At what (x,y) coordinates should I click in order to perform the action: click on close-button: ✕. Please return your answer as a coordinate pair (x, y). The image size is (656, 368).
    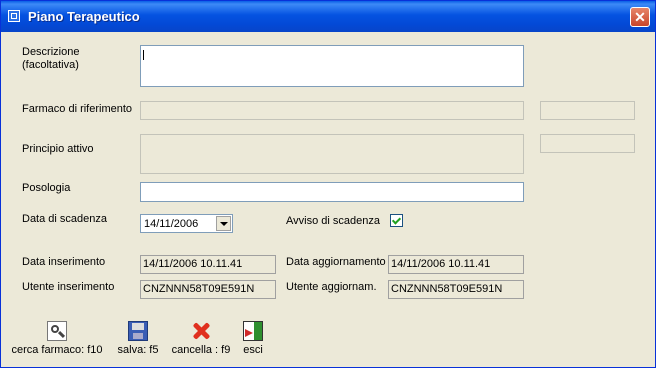
    Looking at the image, I should click on (640, 17).